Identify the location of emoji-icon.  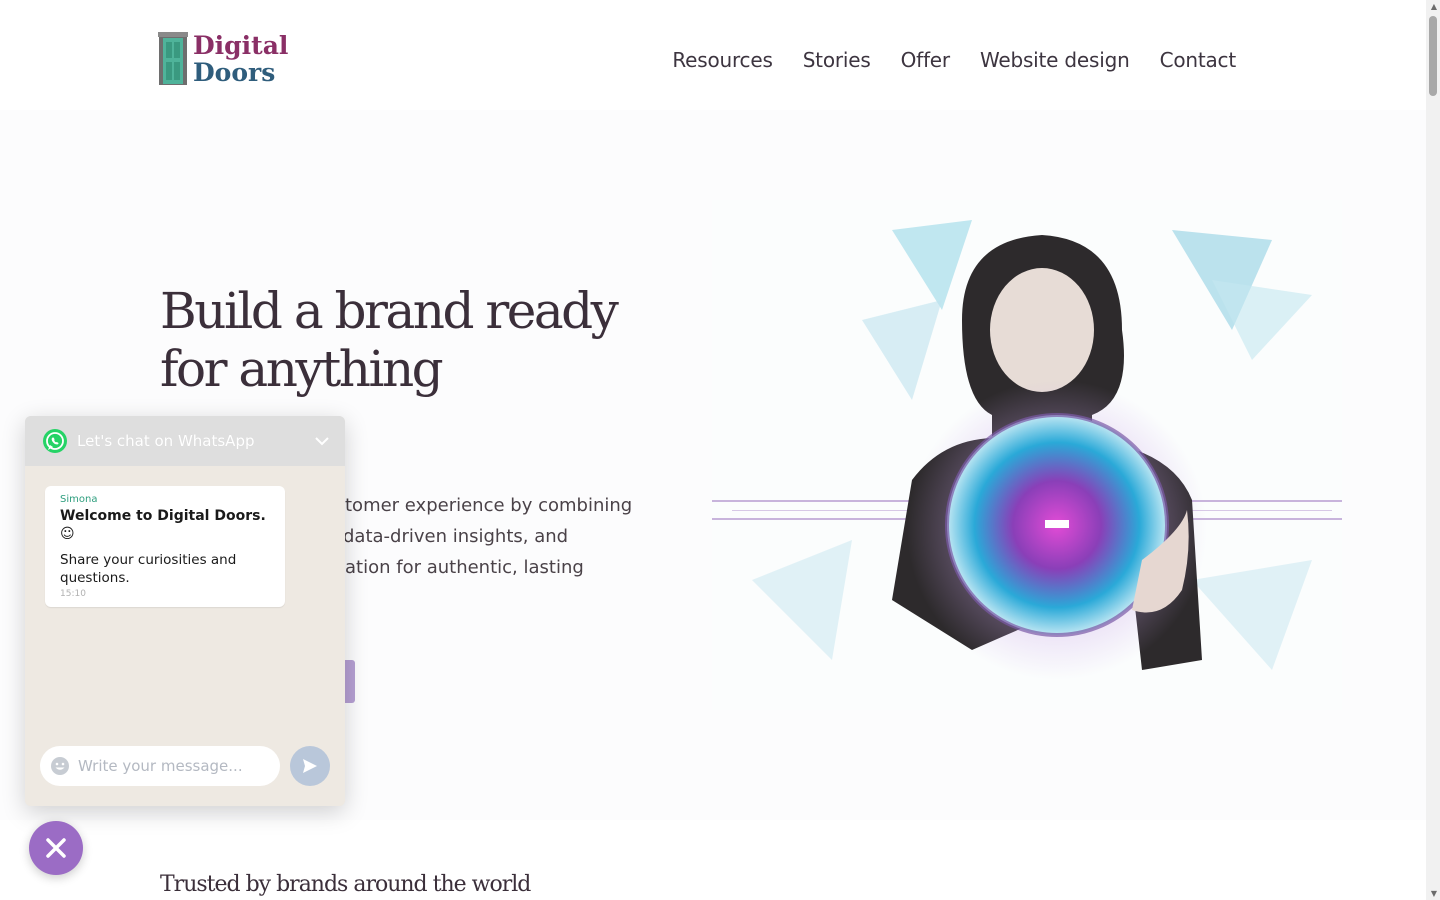
(60, 766).